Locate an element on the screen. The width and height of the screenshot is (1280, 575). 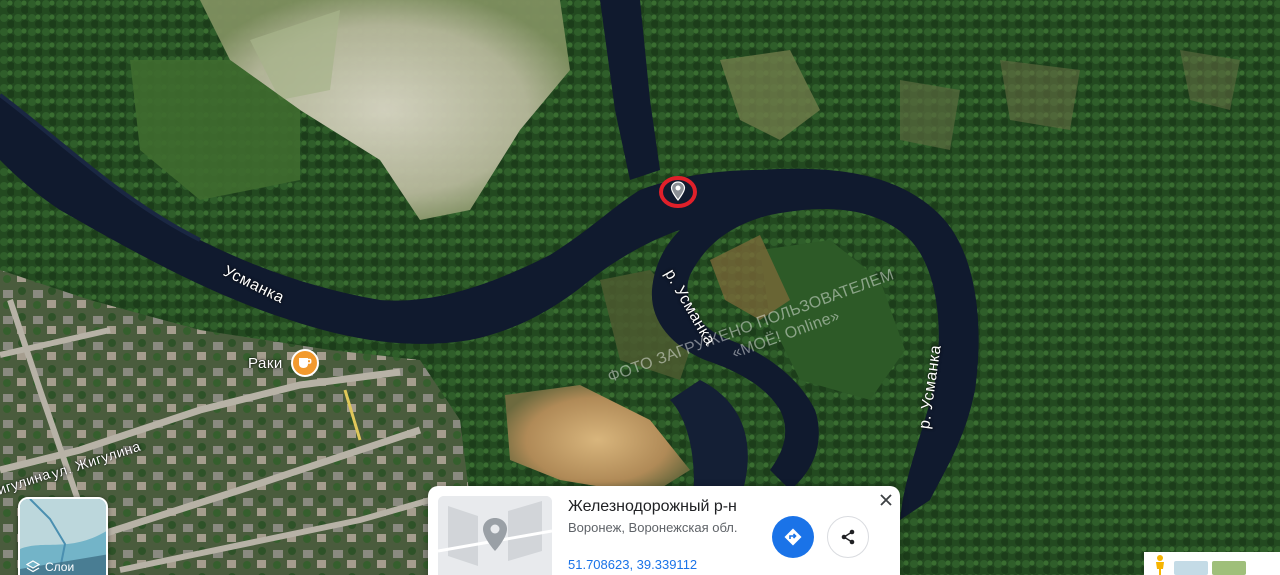
cafe-icon is located at coordinates (305, 363).